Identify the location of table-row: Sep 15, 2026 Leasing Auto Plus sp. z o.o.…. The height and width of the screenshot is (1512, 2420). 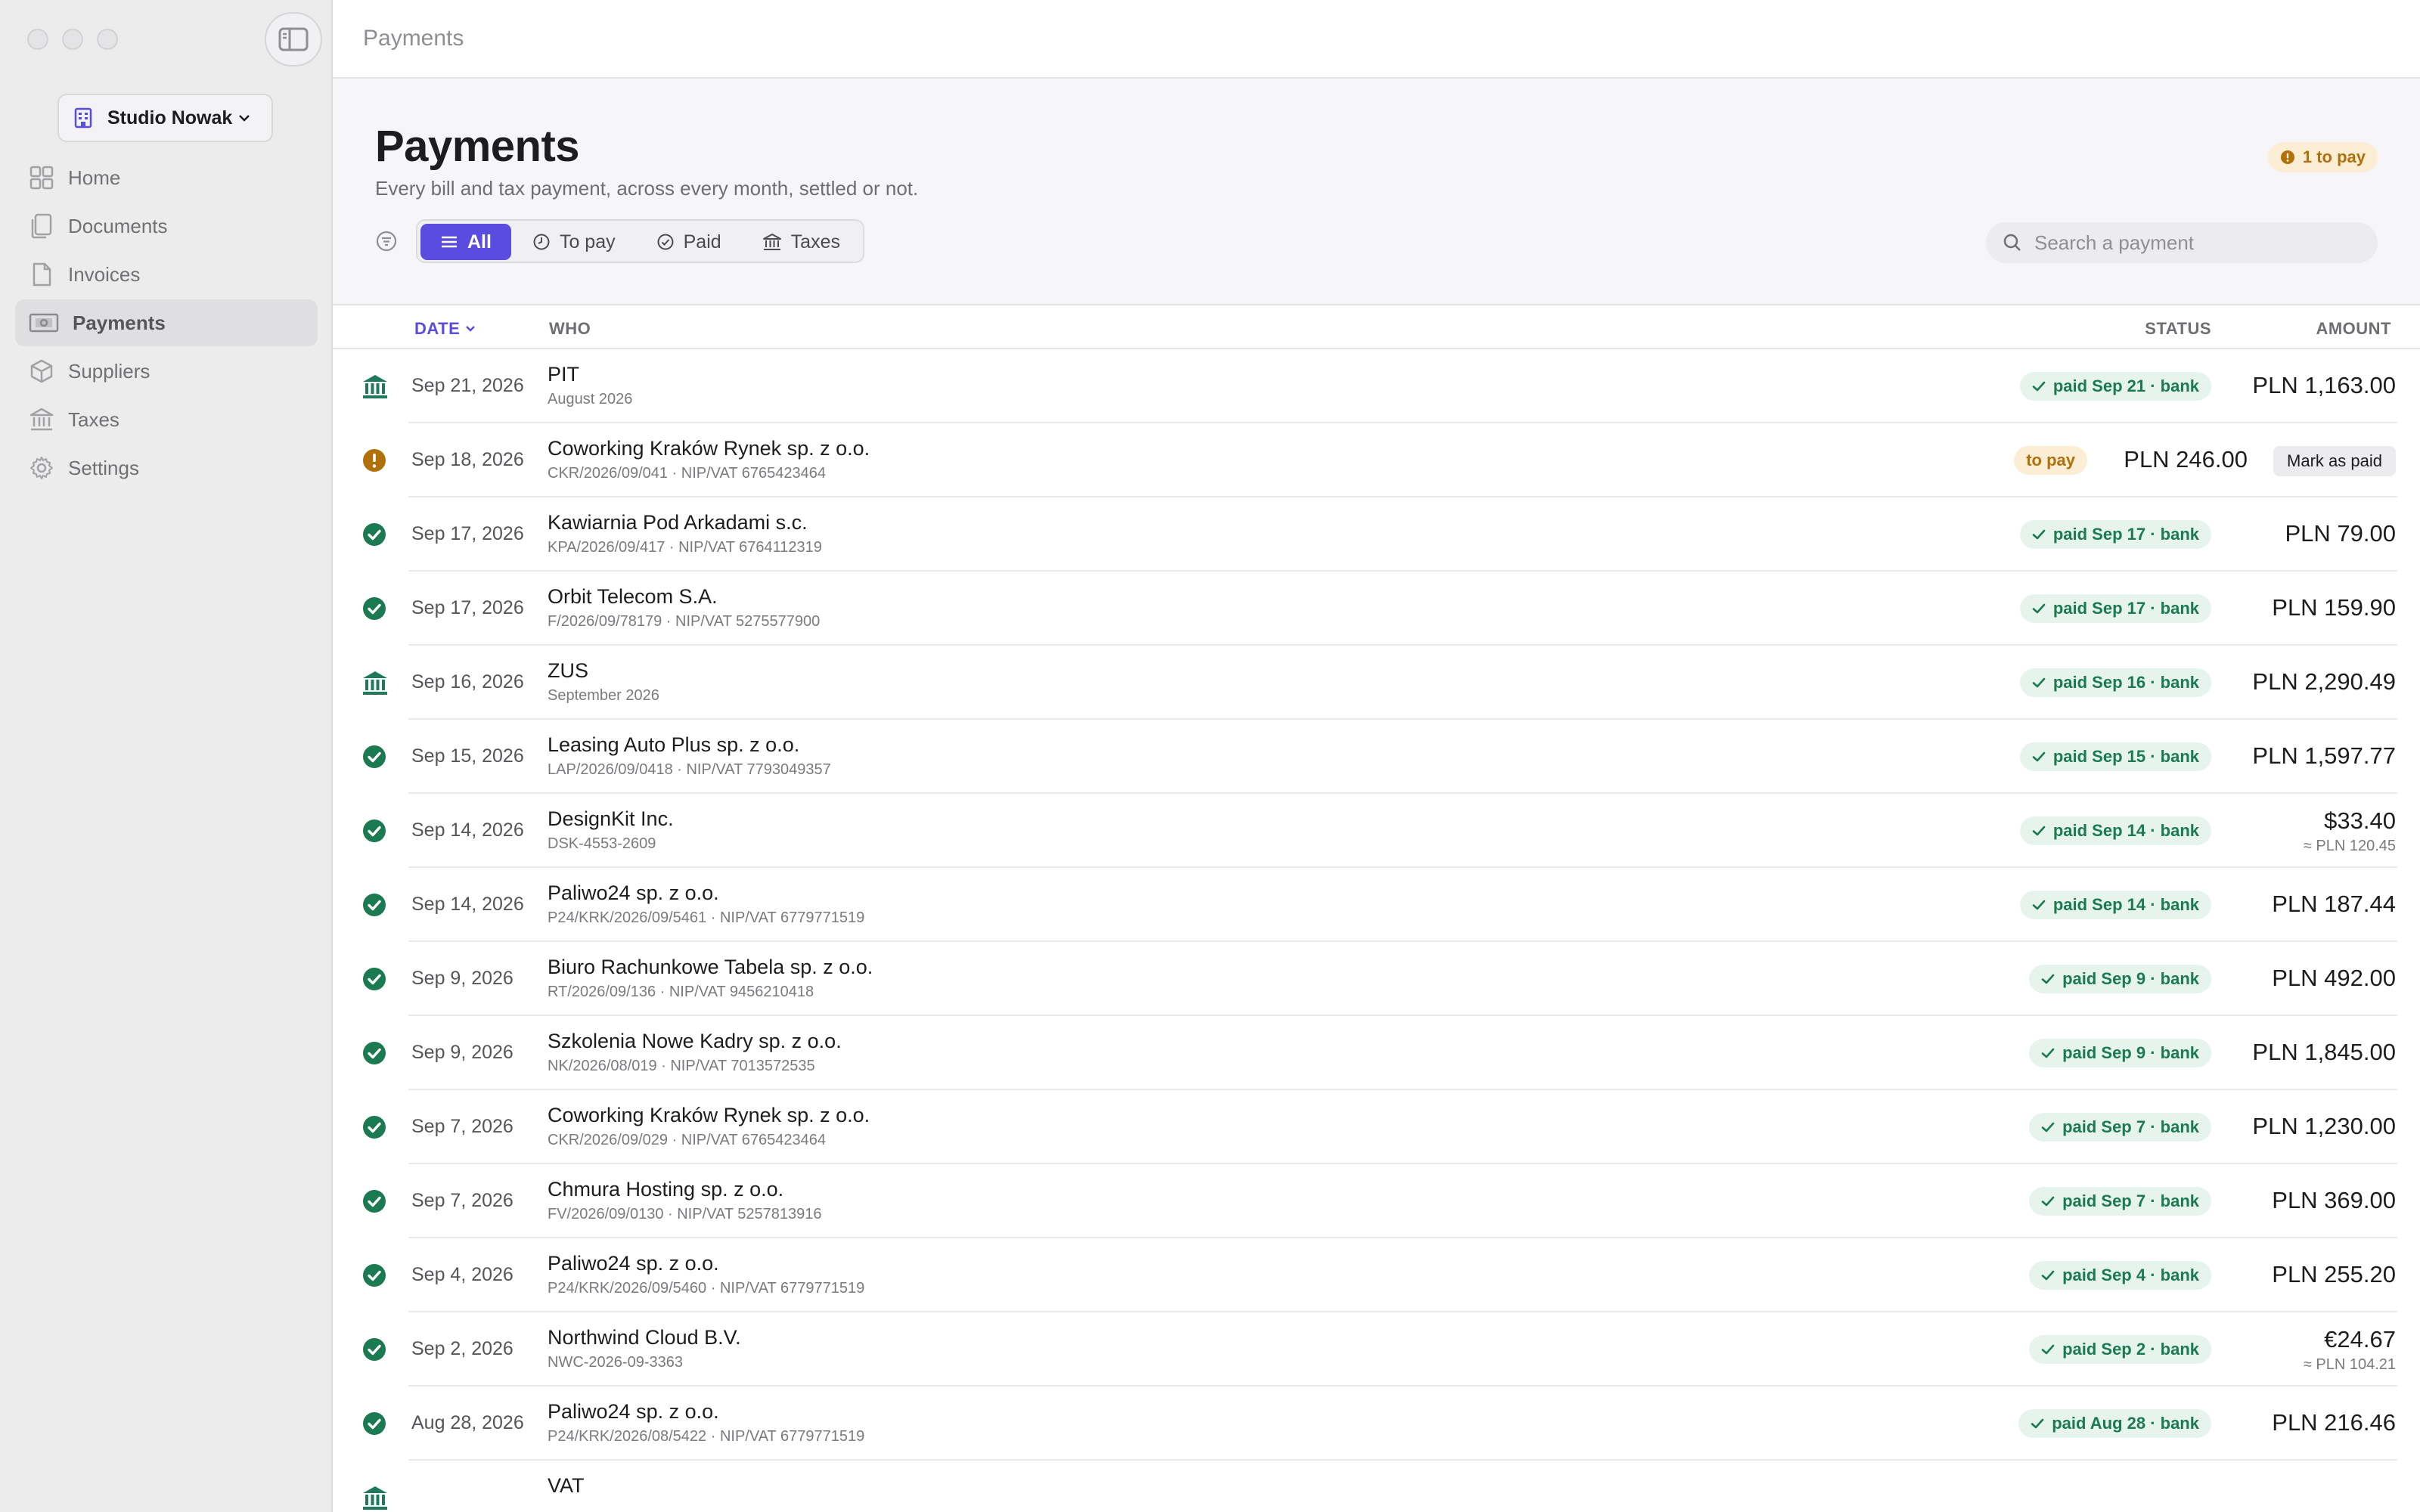
(1376, 757).